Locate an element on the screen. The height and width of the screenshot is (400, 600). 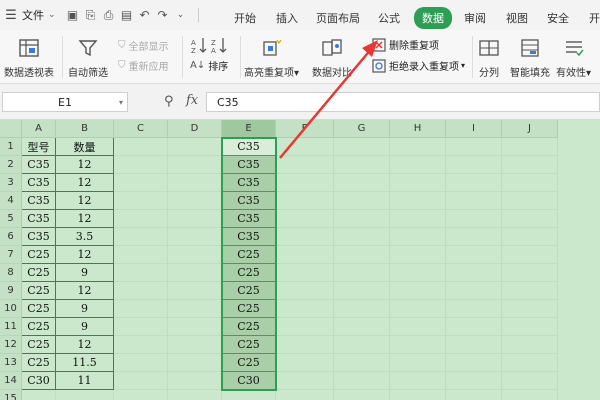
sort-ascending-button: AZ is located at coordinates (199, 45).